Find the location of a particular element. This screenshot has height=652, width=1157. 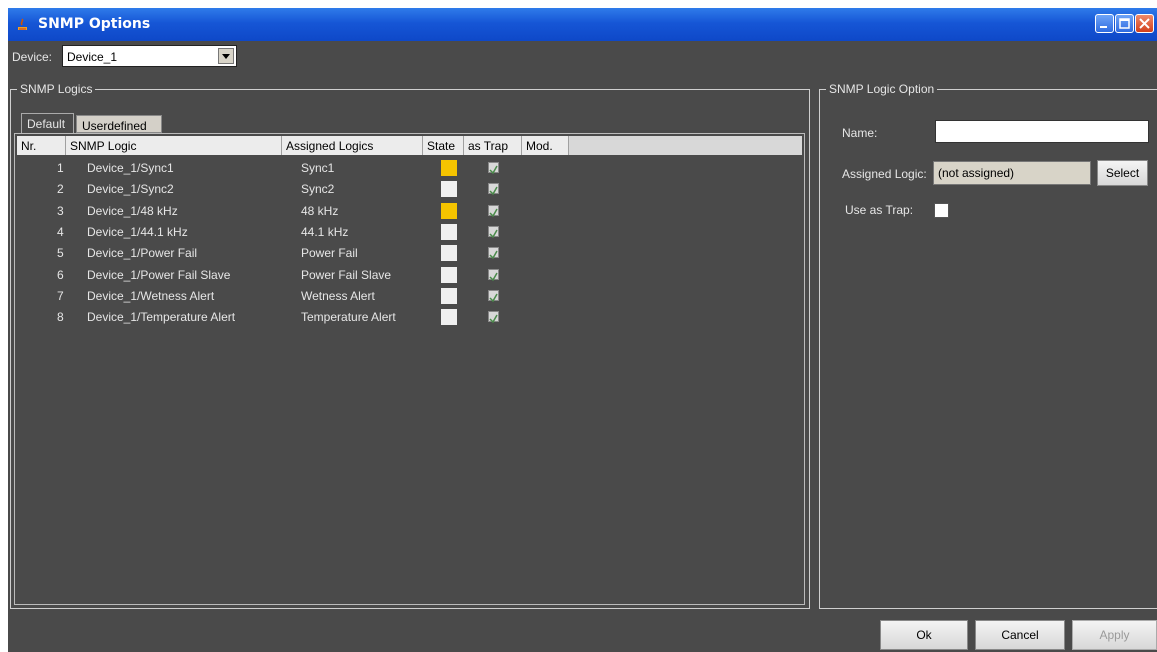

device-label: Device: is located at coordinates (32, 57).